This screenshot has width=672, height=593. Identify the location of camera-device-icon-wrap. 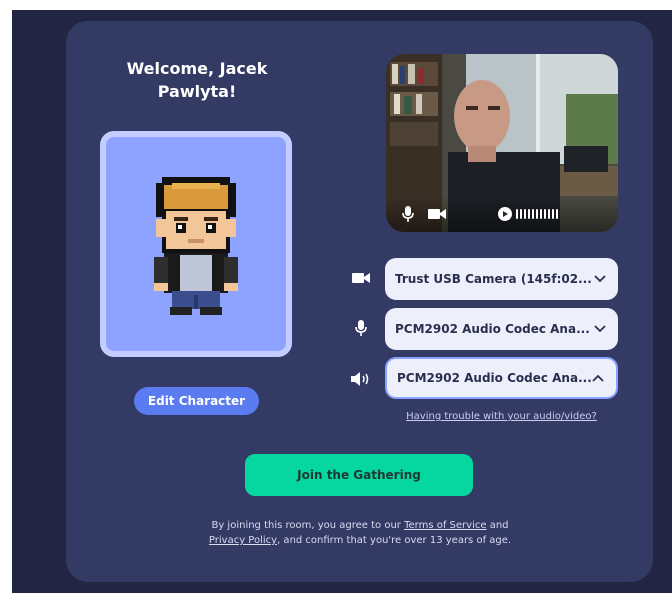
(361, 278).